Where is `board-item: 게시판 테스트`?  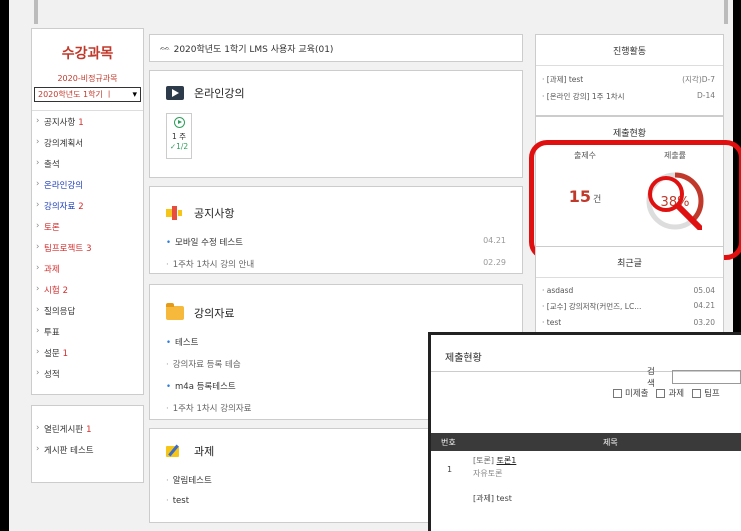
board-item: 게시판 테스트 is located at coordinates (87, 449).